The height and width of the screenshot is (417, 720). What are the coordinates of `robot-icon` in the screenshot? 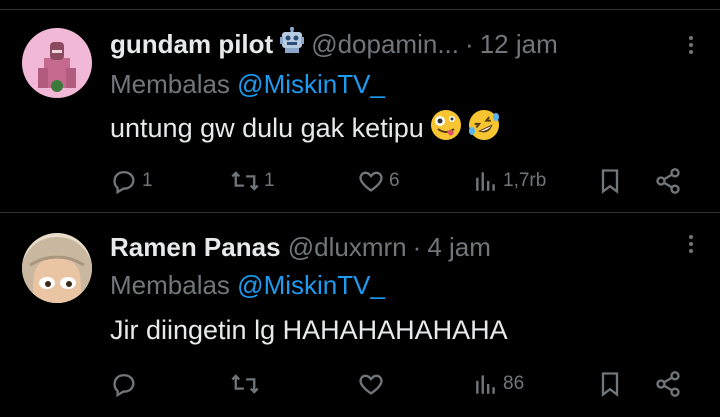 It's located at (292, 44).